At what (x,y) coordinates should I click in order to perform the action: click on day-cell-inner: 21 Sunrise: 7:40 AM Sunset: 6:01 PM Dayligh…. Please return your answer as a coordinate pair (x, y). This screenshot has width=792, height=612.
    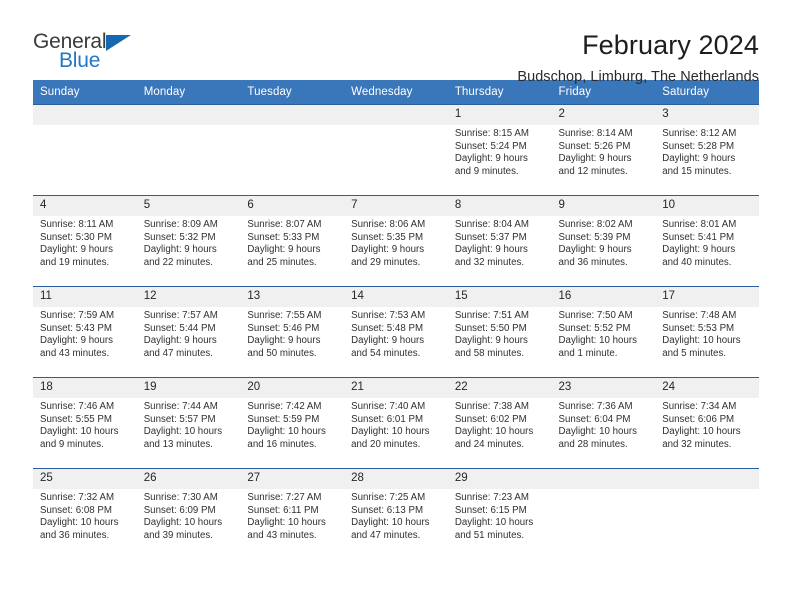
    Looking at the image, I should click on (396, 423).